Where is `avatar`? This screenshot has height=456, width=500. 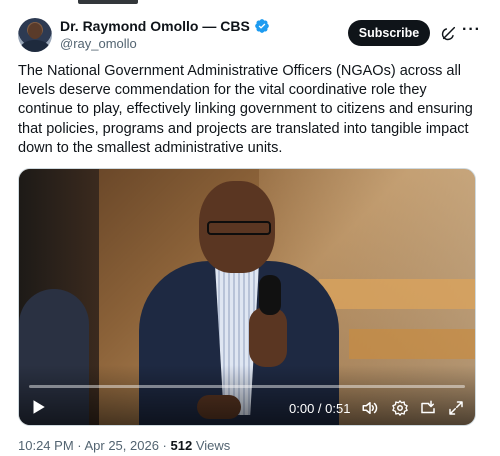 avatar is located at coordinates (35, 35).